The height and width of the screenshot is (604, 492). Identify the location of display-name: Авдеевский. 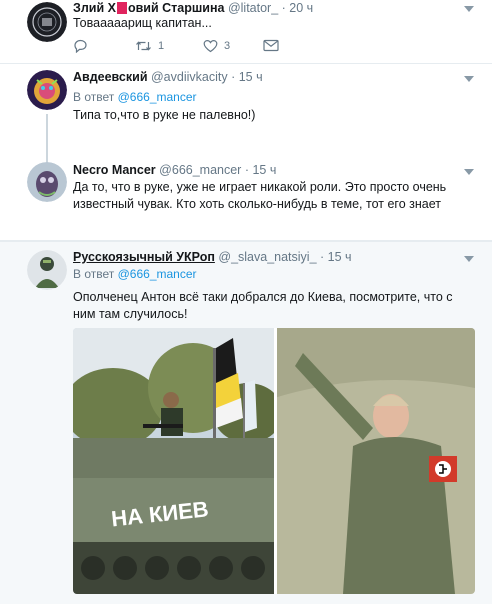
(110, 77).